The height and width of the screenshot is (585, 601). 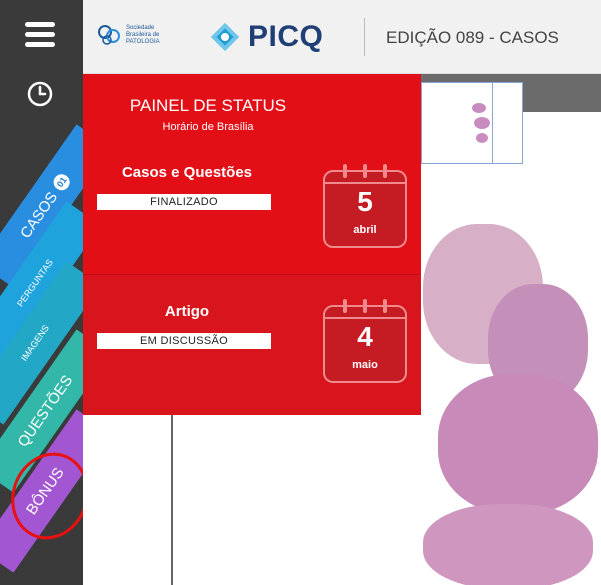 I want to click on sbp-logo-line: PATOLOGIA, so click(x=143, y=41).